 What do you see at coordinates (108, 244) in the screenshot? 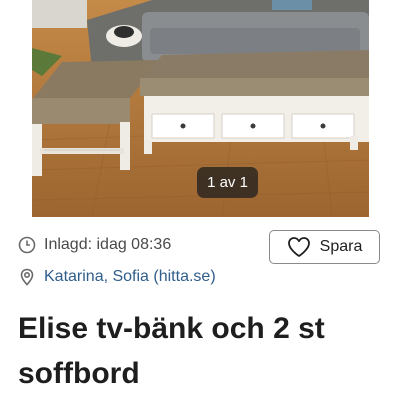
I see `posted-text: Inlagd: idag 08:36` at bounding box center [108, 244].